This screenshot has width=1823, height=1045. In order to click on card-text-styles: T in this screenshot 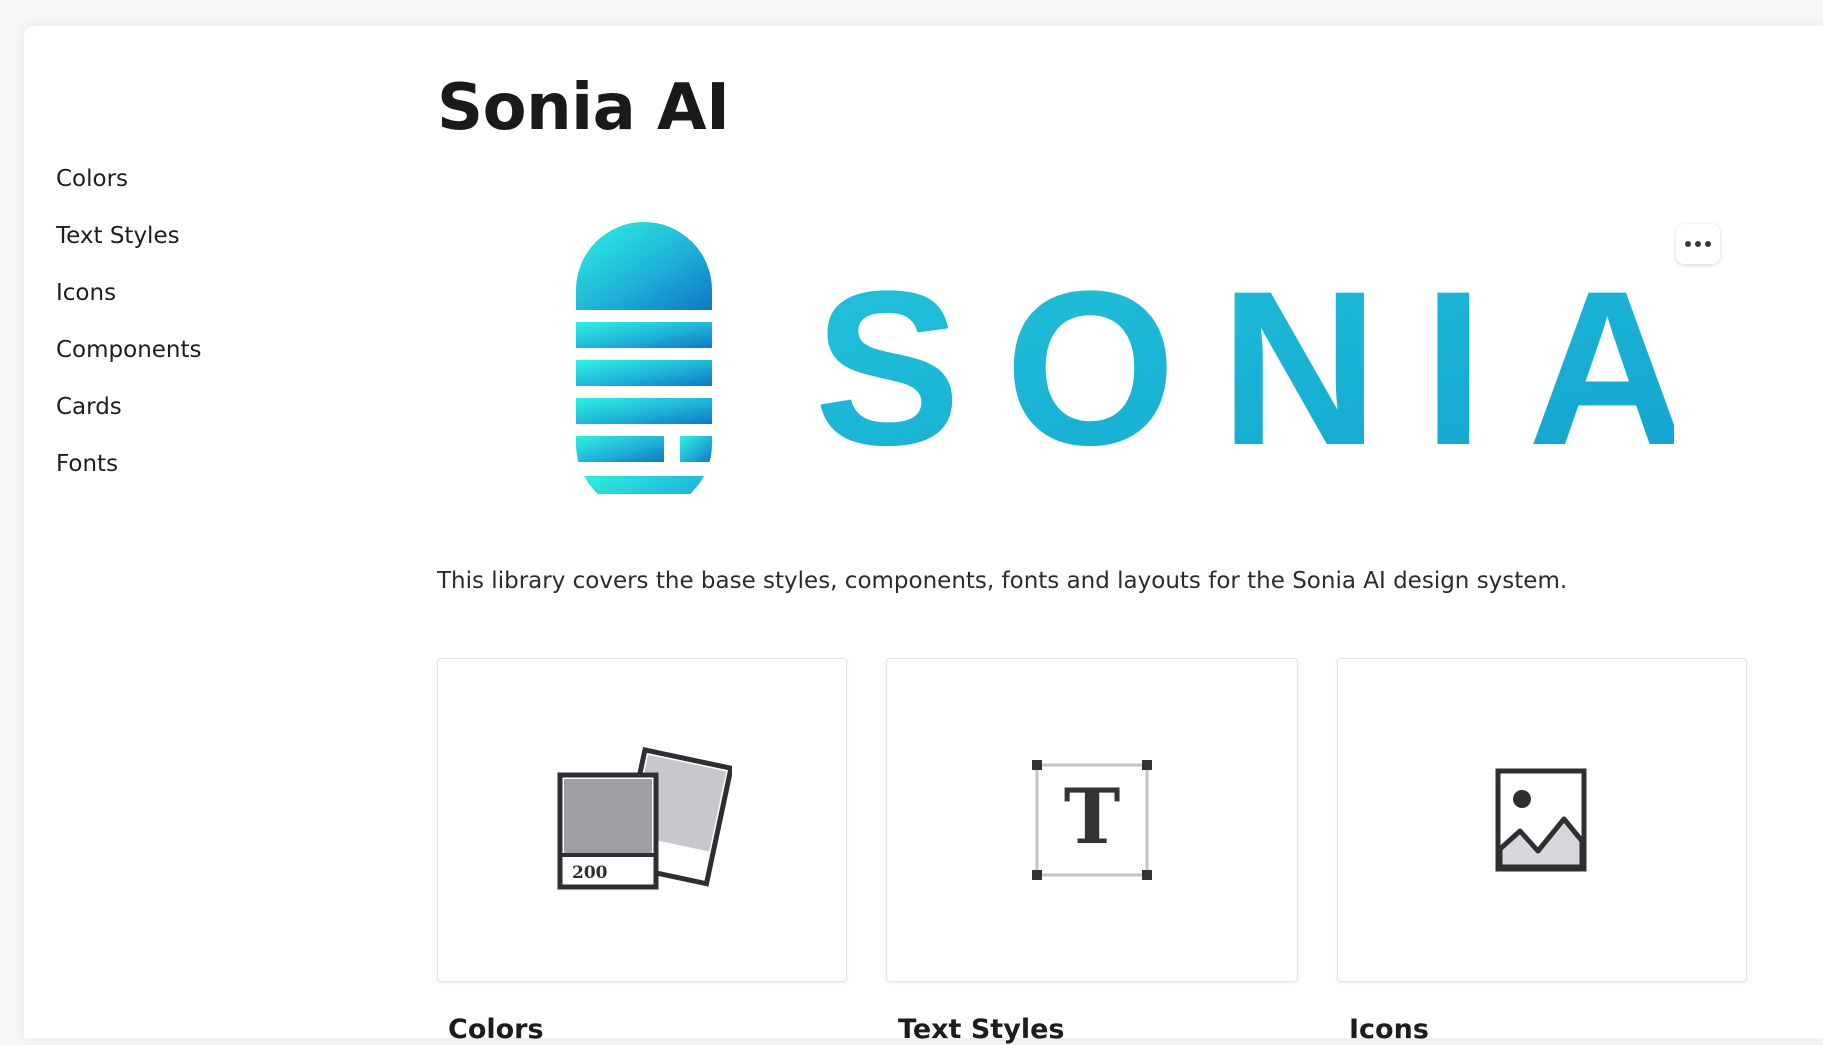, I will do `click(1092, 820)`.